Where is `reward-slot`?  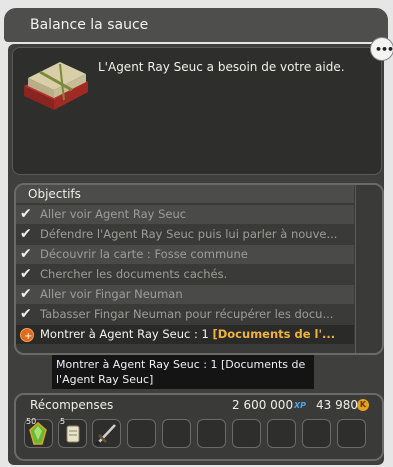 reward-slot is located at coordinates (106, 433).